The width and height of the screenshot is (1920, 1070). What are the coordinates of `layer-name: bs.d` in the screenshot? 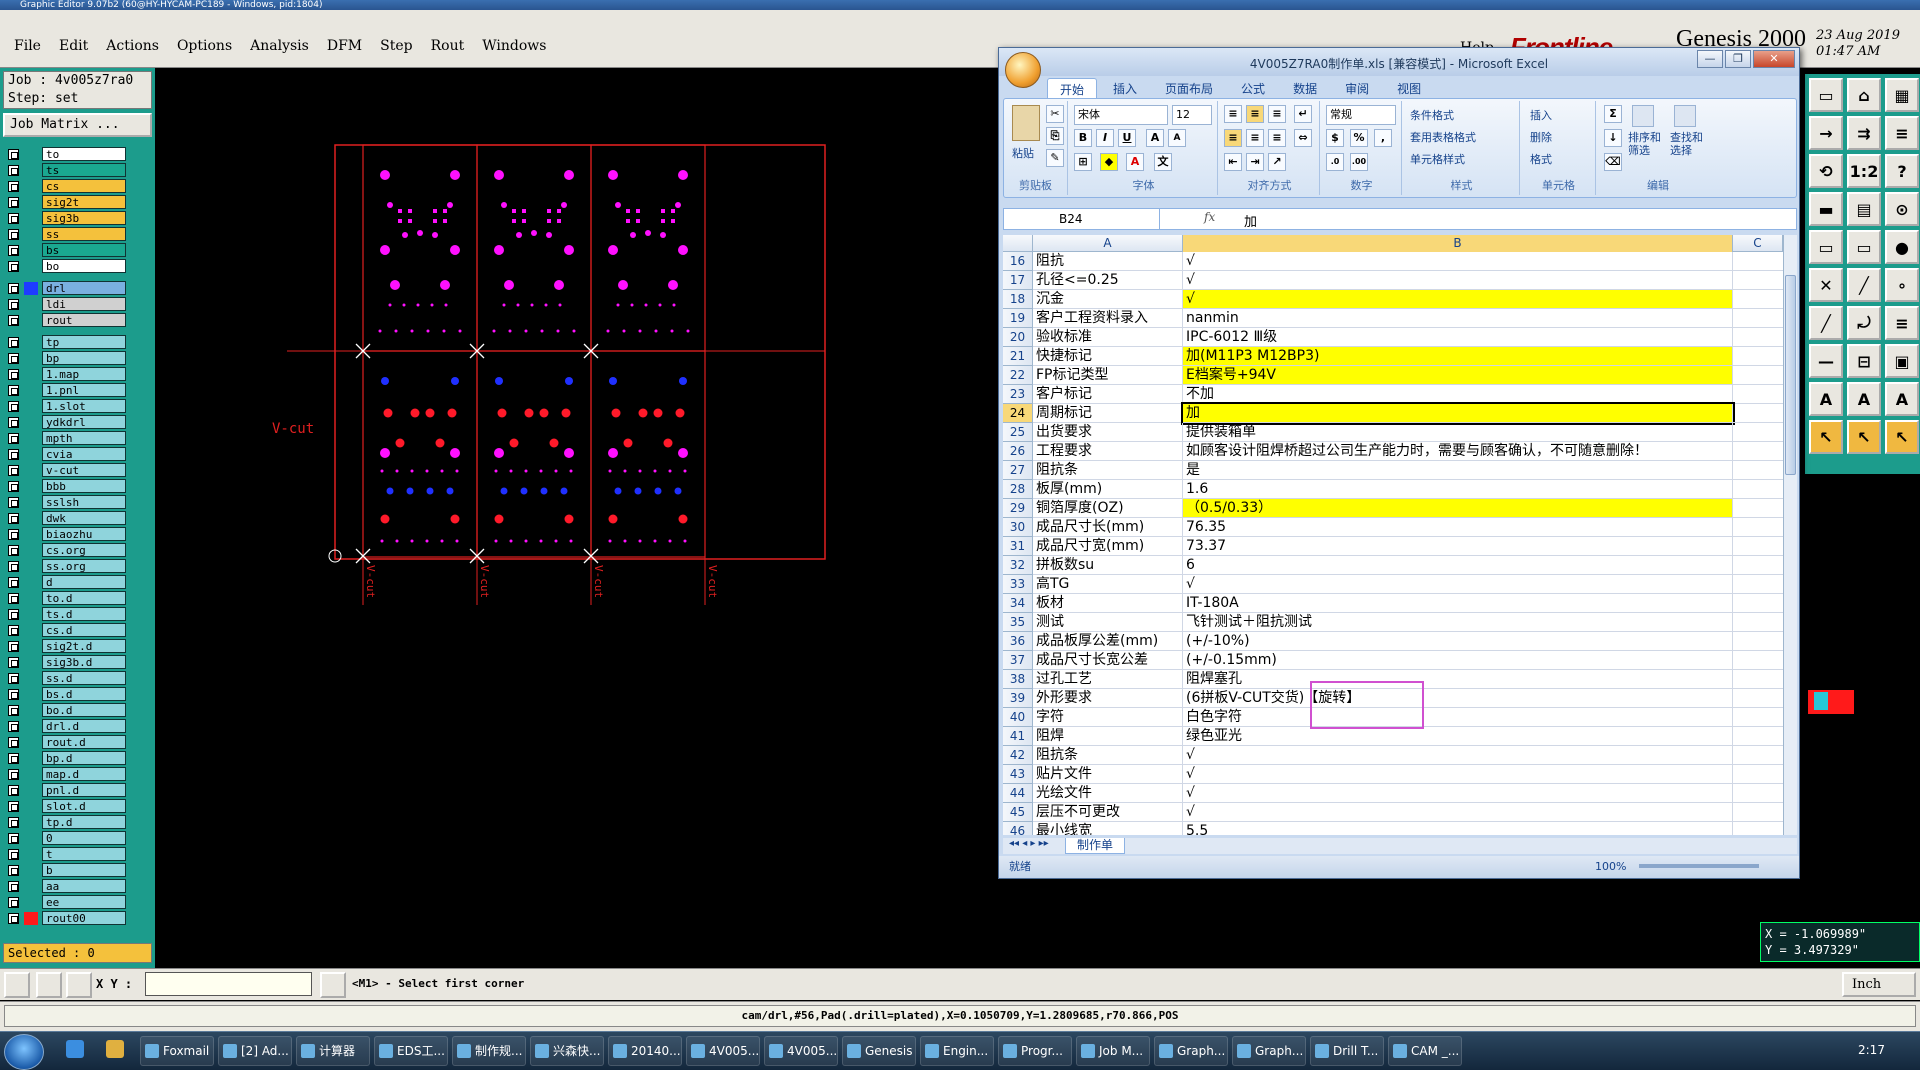 It's located at (84, 694).